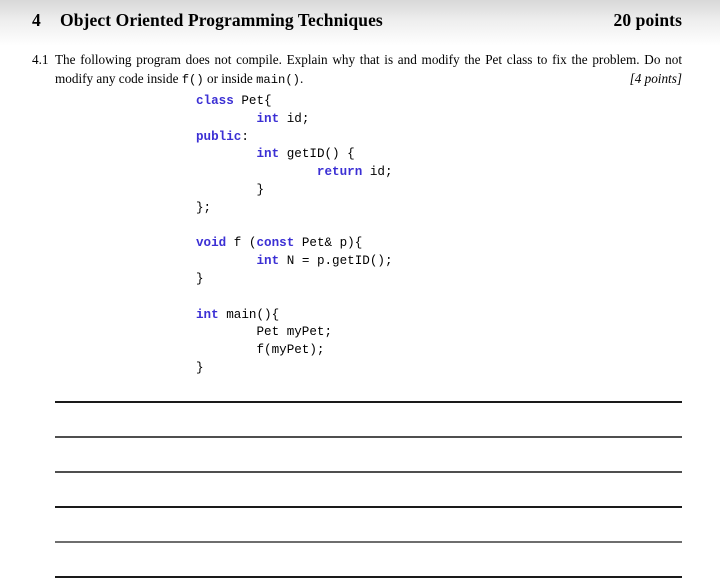 This screenshot has height=584, width=720. Describe the element at coordinates (230, 78) in the screenshot. I see `problem-text-part2: or inside` at that location.